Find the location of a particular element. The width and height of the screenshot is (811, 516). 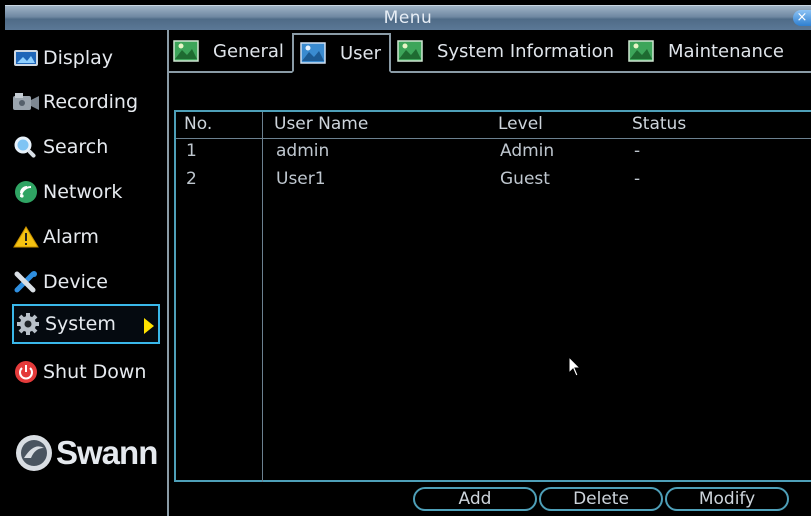

tab-user: User is located at coordinates (341, 53).